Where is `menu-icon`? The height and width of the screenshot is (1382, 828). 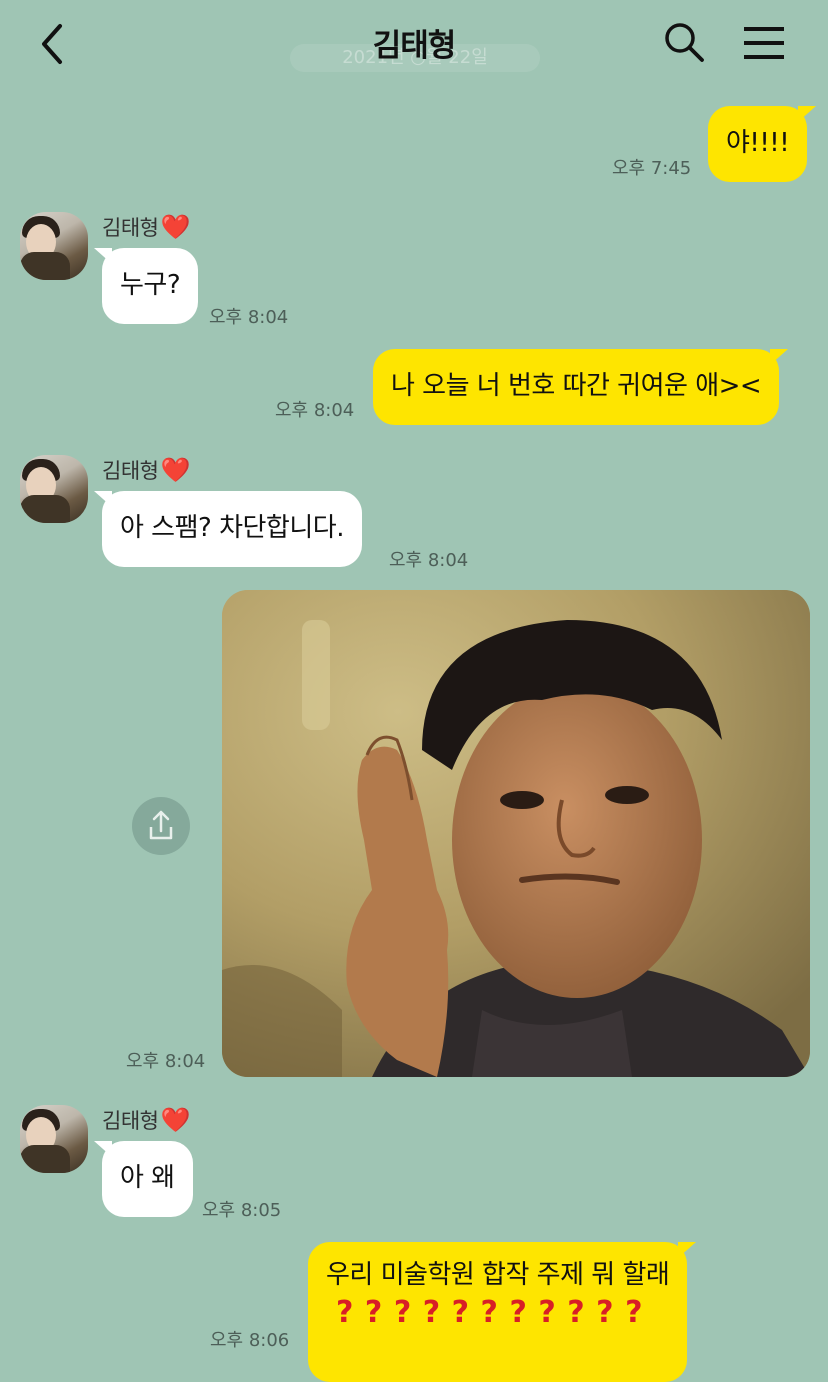
menu-icon is located at coordinates (764, 43).